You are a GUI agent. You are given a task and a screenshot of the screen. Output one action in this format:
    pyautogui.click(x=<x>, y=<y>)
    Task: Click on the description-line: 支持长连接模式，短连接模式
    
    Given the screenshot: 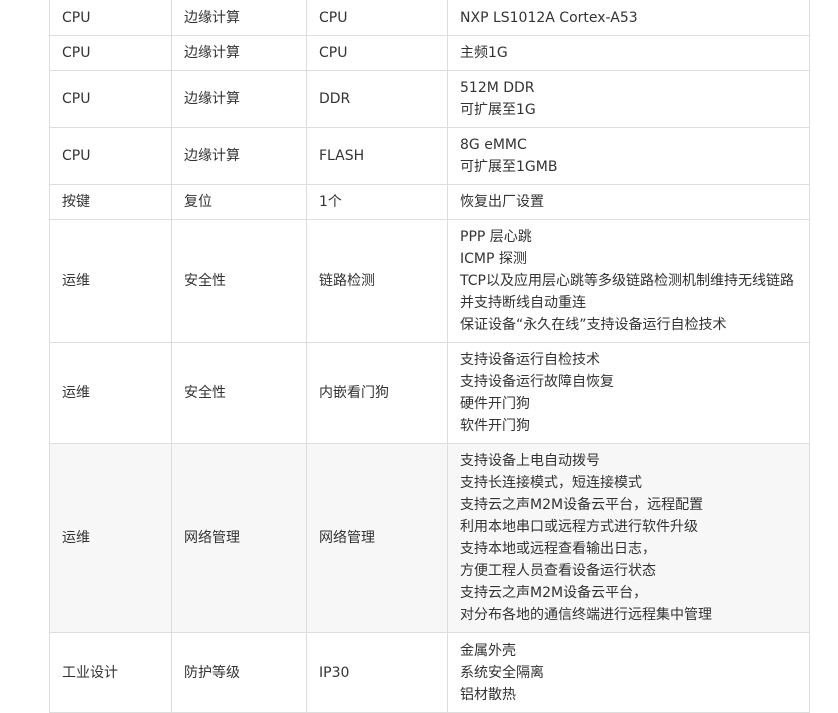 What is the action you would take?
    pyautogui.click(x=551, y=483)
    